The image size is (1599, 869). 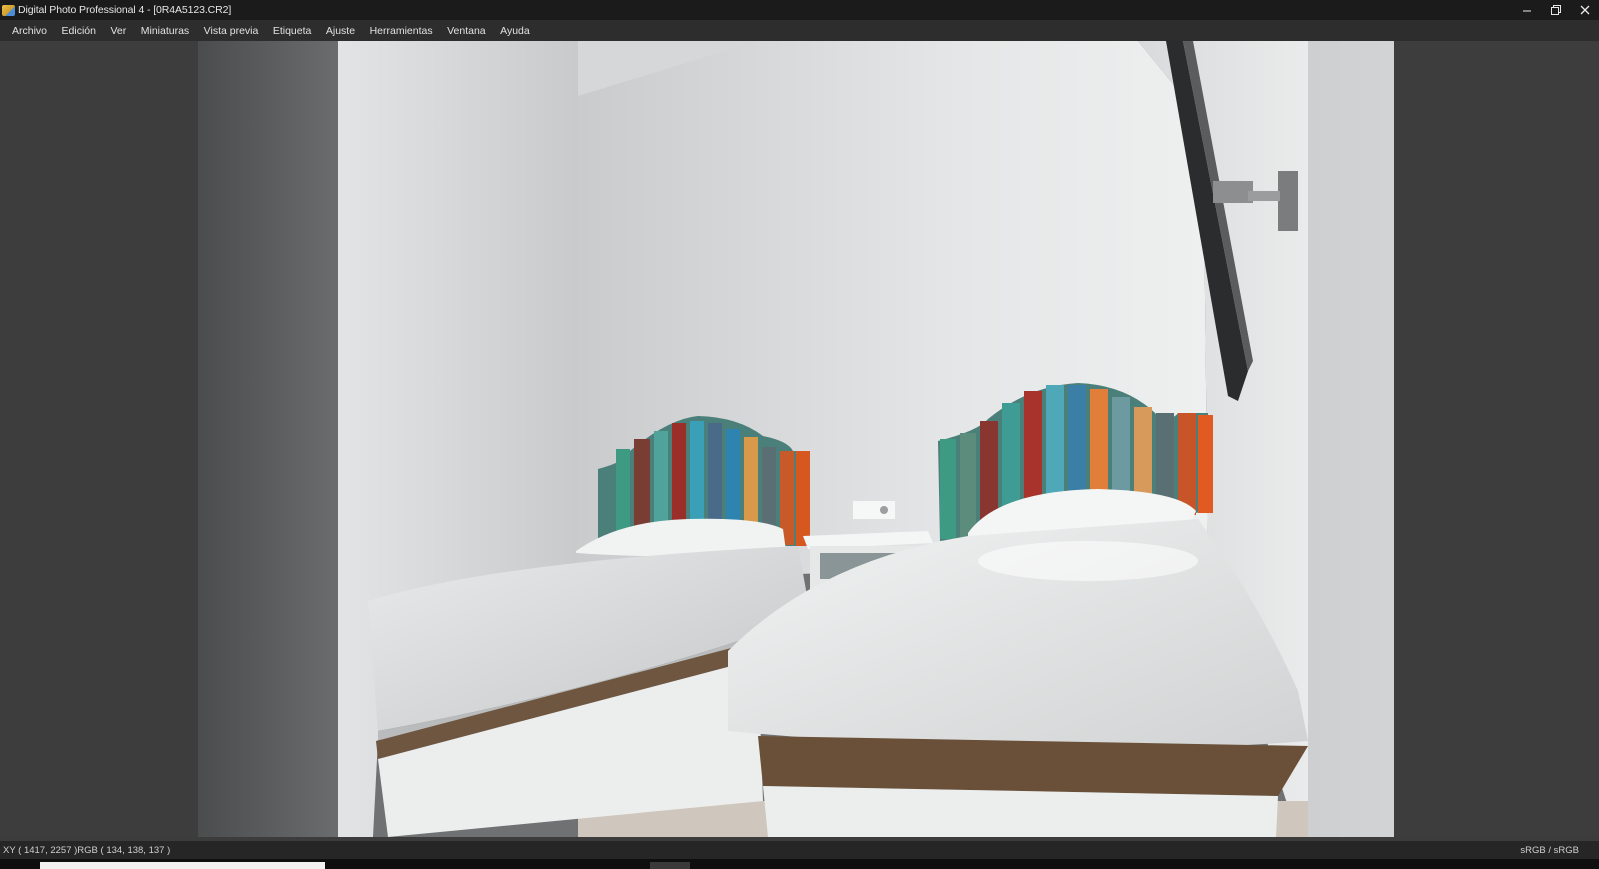 What do you see at coordinates (670, 865) in the screenshot?
I see `taskbar-app-button` at bounding box center [670, 865].